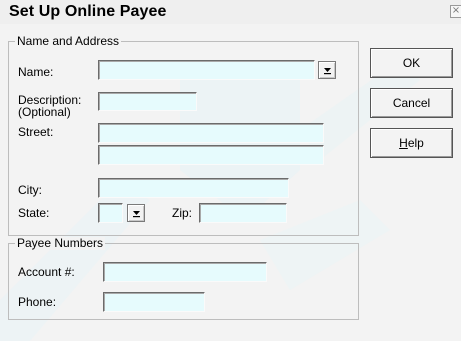 The width and height of the screenshot is (461, 341). What do you see at coordinates (88, 11) in the screenshot?
I see `dialog-title: Set Up Online Payee` at bounding box center [88, 11].